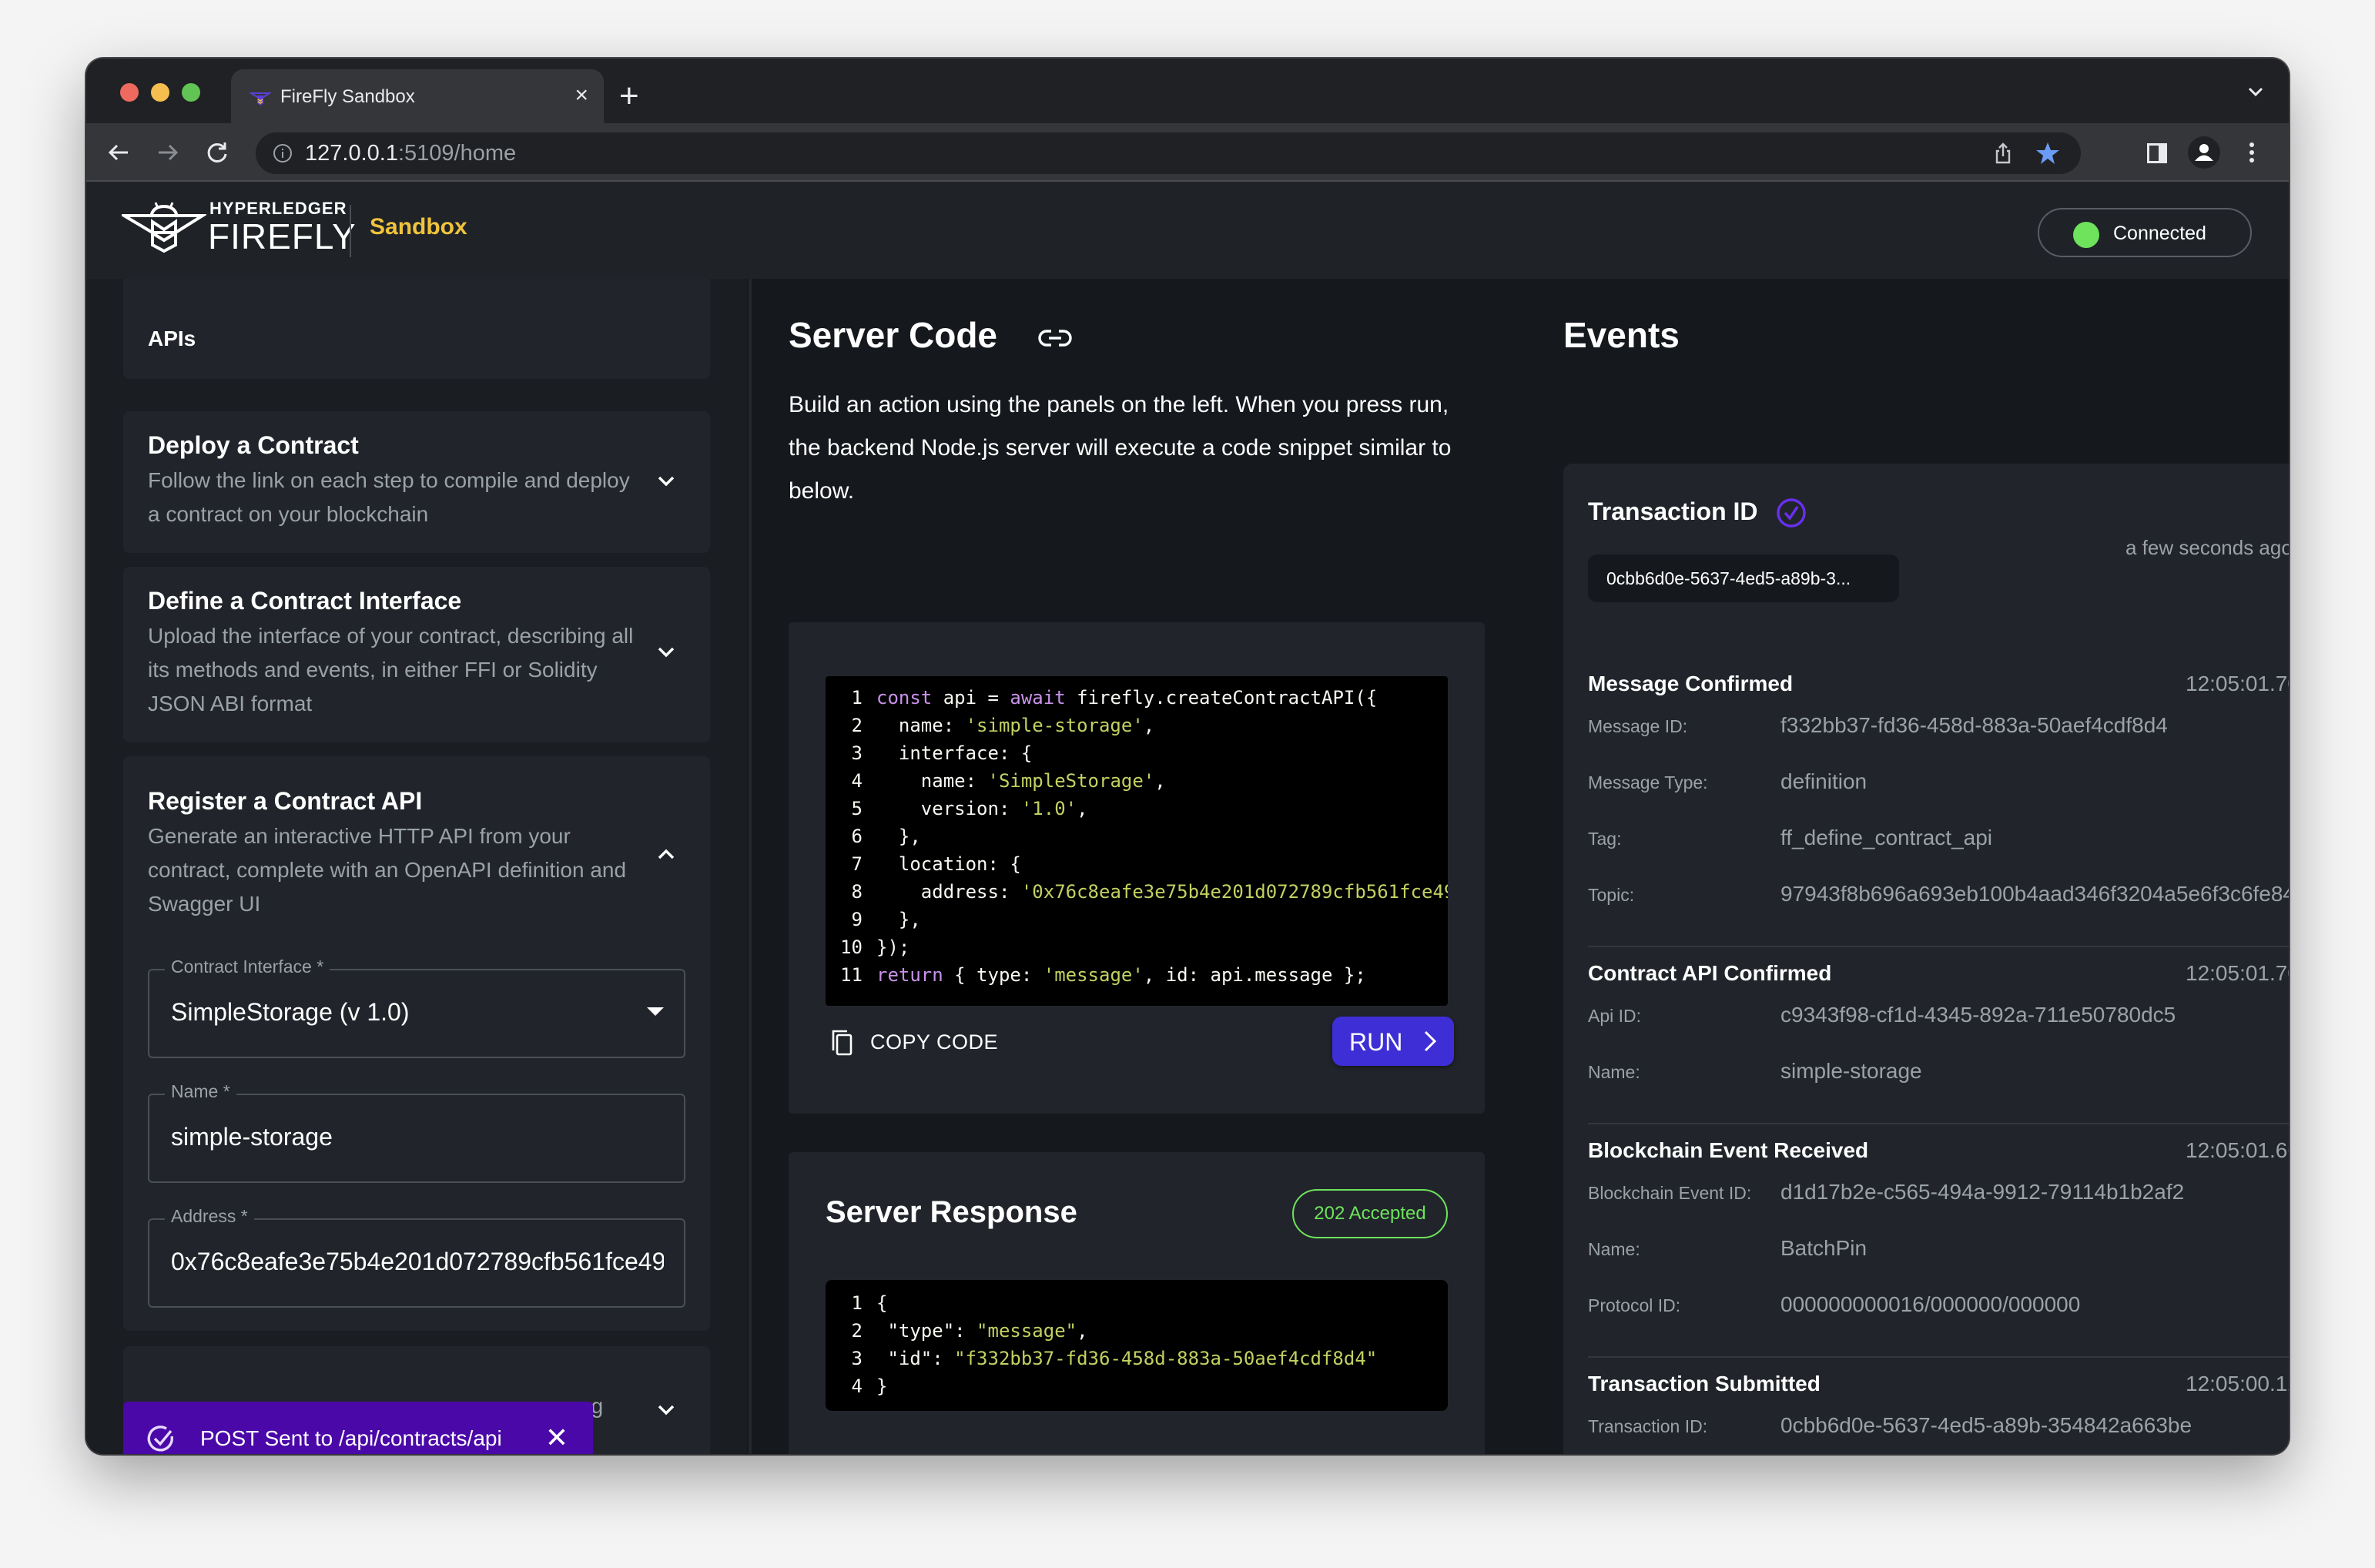 The width and height of the screenshot is (2375, 1568). I want to click on back-icon, so click(118, 153).